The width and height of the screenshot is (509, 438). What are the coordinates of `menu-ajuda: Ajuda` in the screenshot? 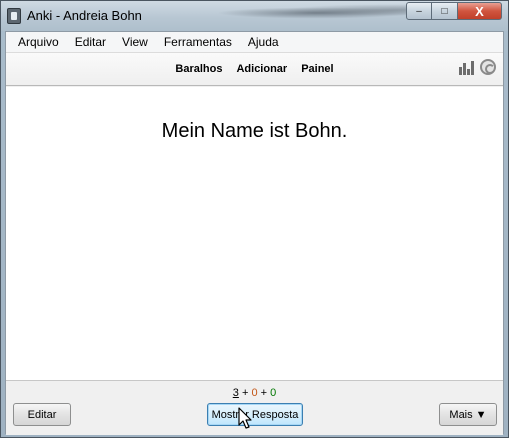 It's located at (263, 42).